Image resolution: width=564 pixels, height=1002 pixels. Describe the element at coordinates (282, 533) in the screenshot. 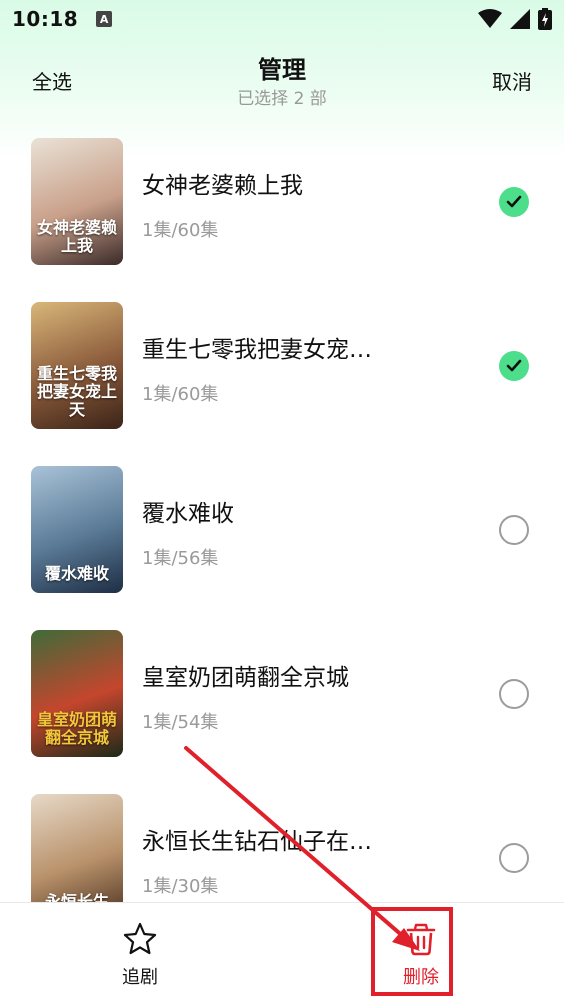

I see `list-item: 覆水难收 覆水难收 1集/56集` at that location.